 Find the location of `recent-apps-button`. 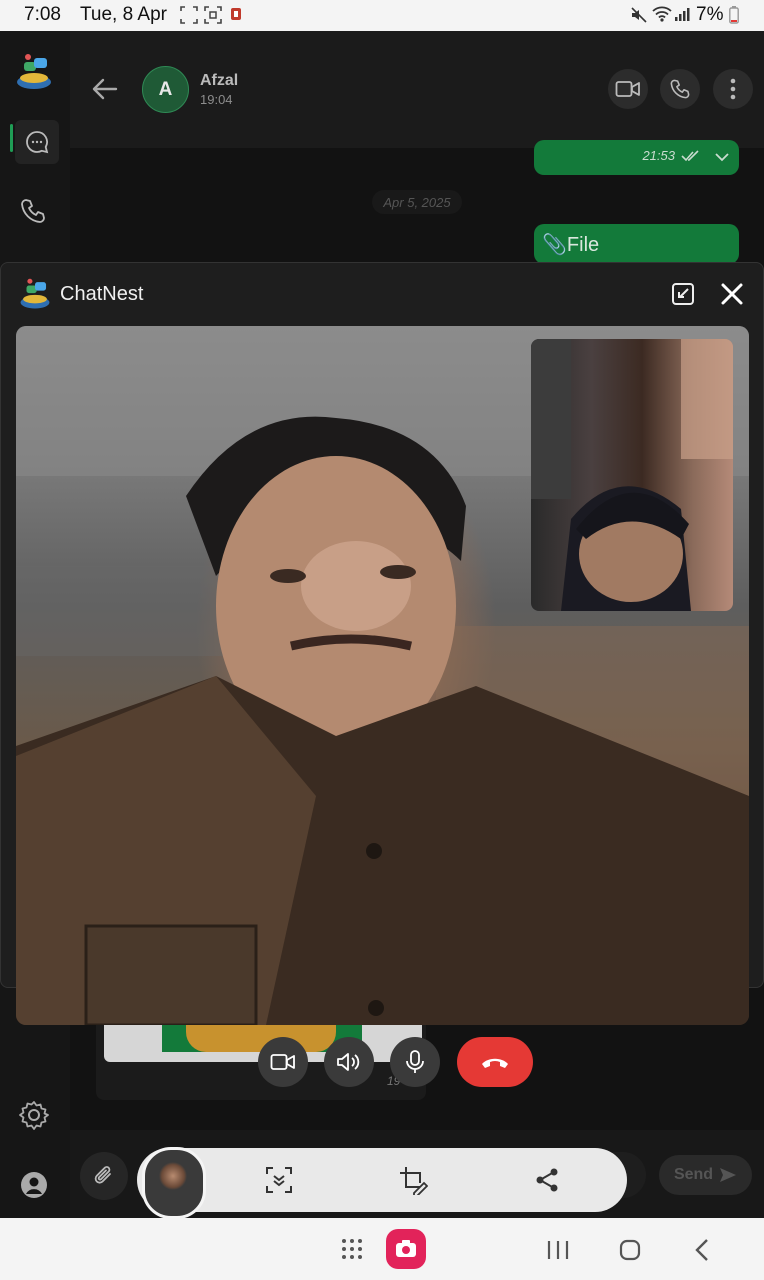

recent-apps-button is located at coordinates (558, 1250).